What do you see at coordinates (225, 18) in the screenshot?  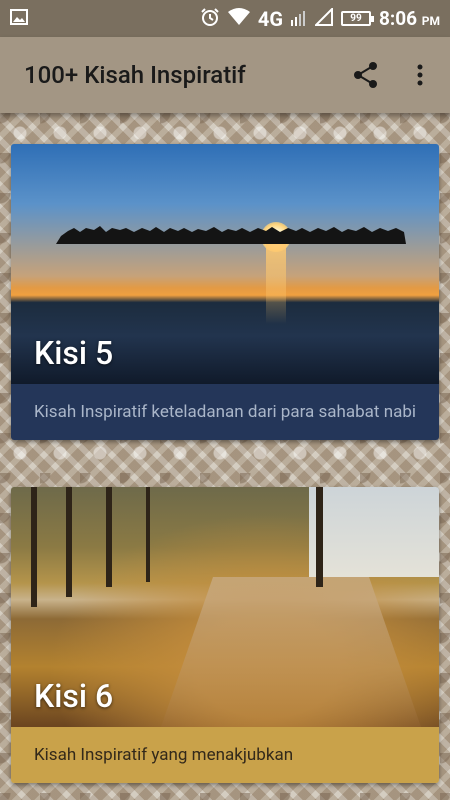 I see `status-bar: 4G 99 8:06 PM` at bounding box center [225, 18].